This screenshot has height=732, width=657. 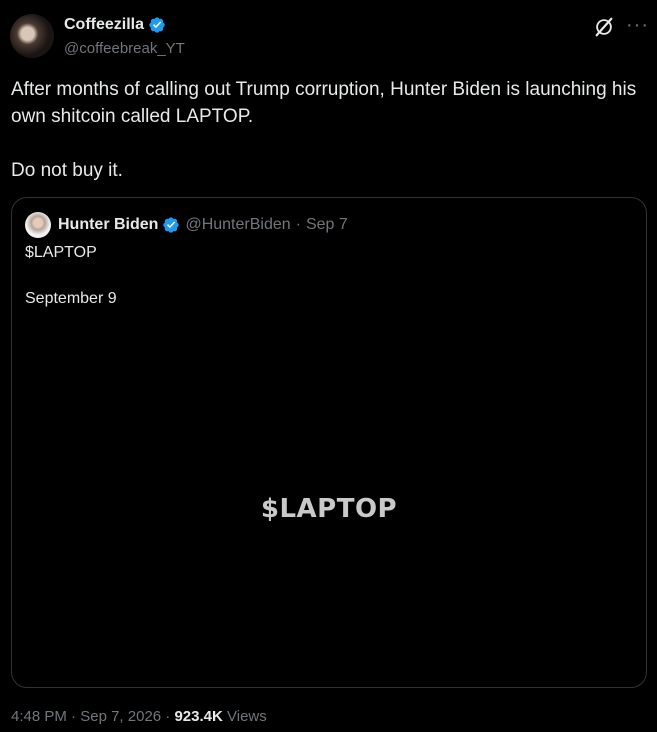 I want to click on more-icon: ···, so click(x=637, y=26).